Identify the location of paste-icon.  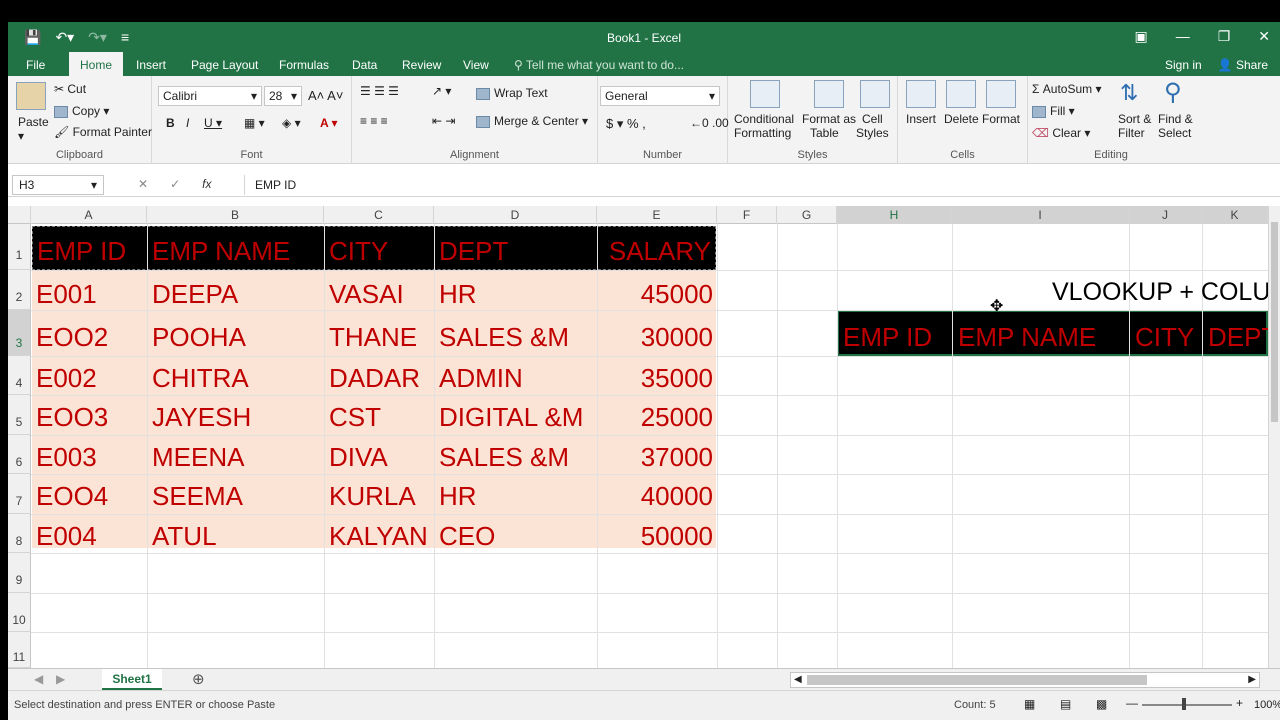
(31, 96).